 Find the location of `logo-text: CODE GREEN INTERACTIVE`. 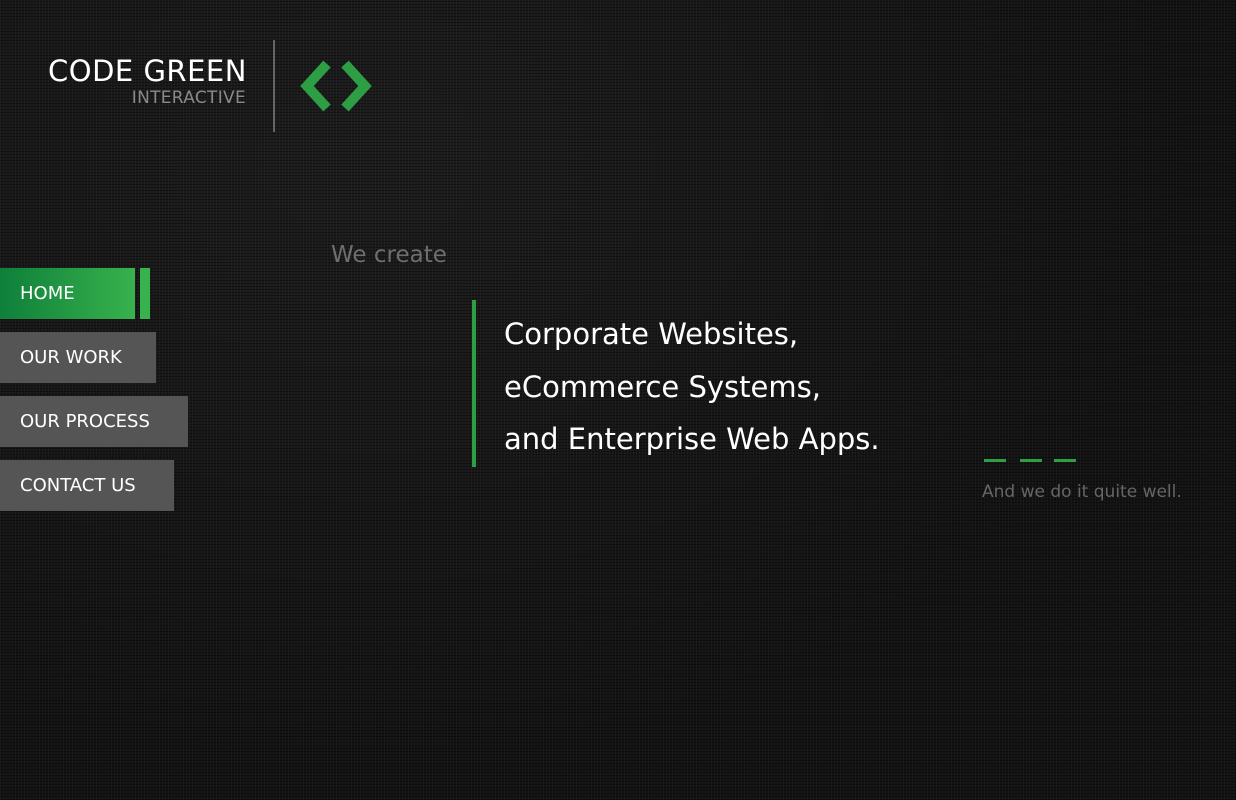

logo-text: CODE GREEN INTERACTIVE is located at coordinates (147, 81).